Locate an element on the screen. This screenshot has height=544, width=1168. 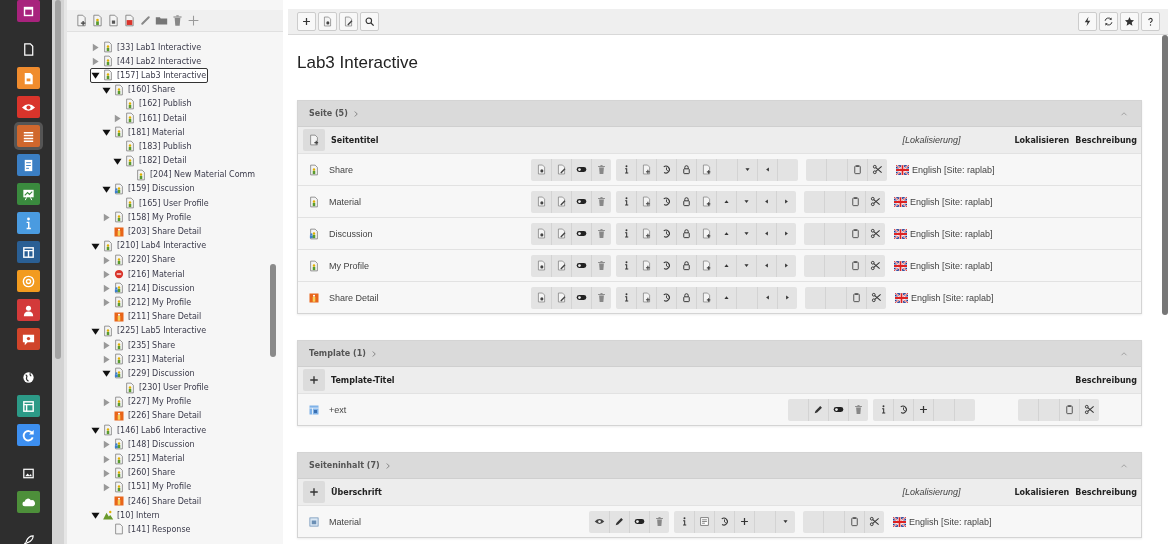
link-icon is located at coordinates (145, 20).